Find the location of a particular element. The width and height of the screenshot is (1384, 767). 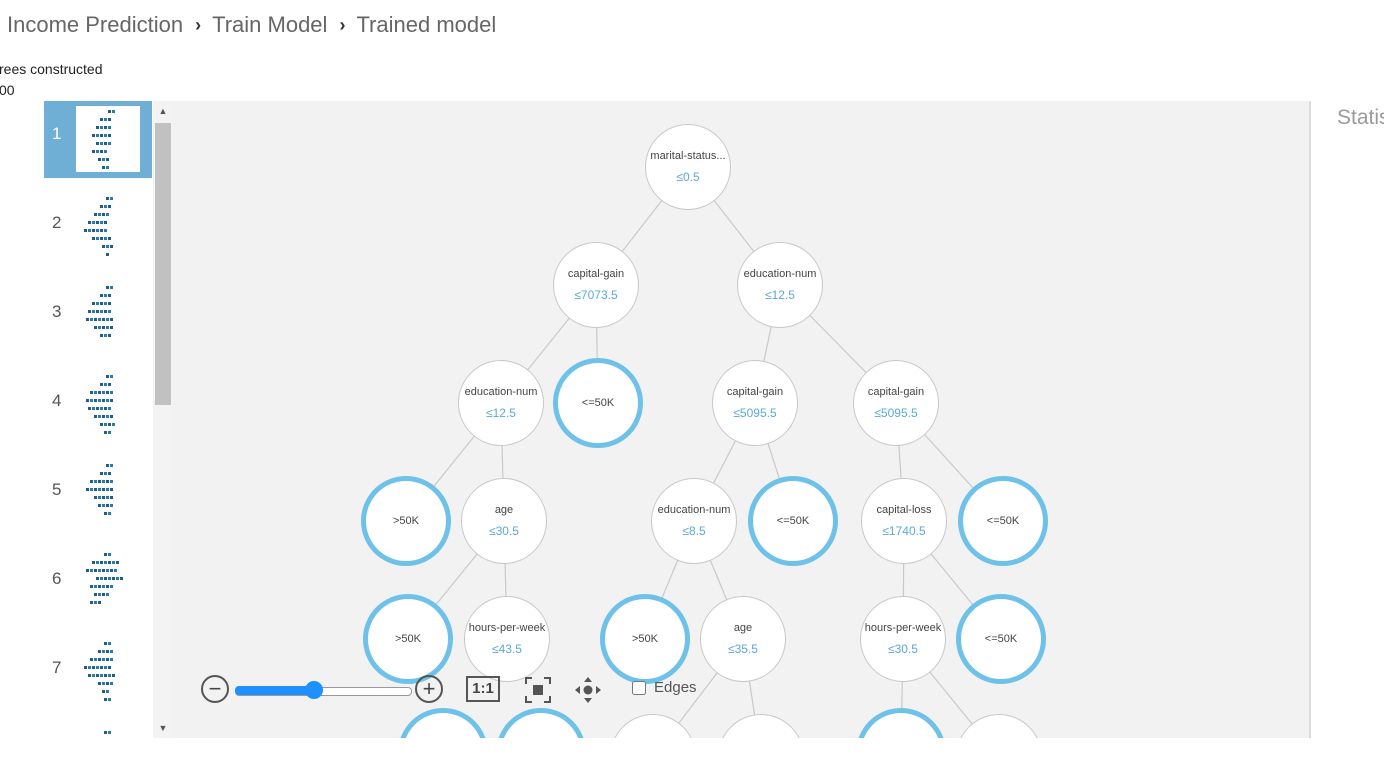

tree-thumbnail-number: 7 is located at coordinates (57, 667).